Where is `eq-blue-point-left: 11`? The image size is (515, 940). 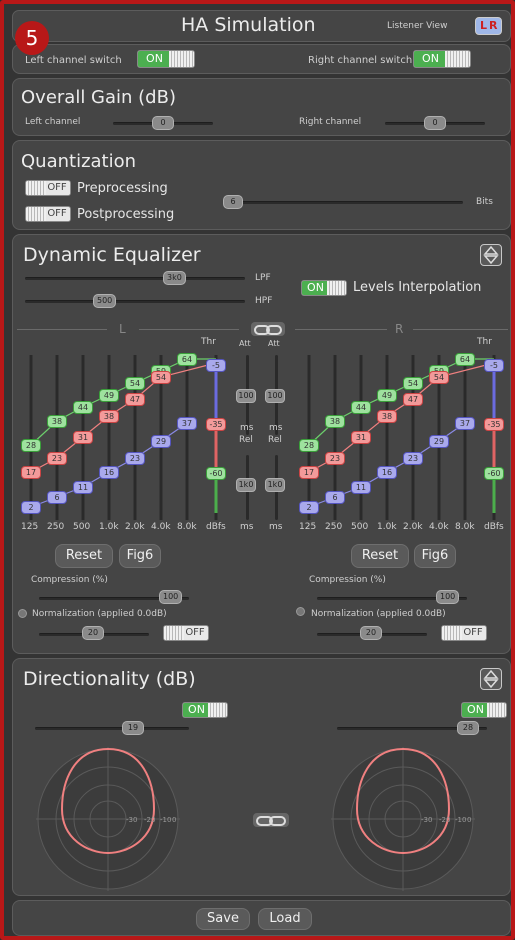 eq-blue-point-left: 11 is located at coordinates (83, 487).